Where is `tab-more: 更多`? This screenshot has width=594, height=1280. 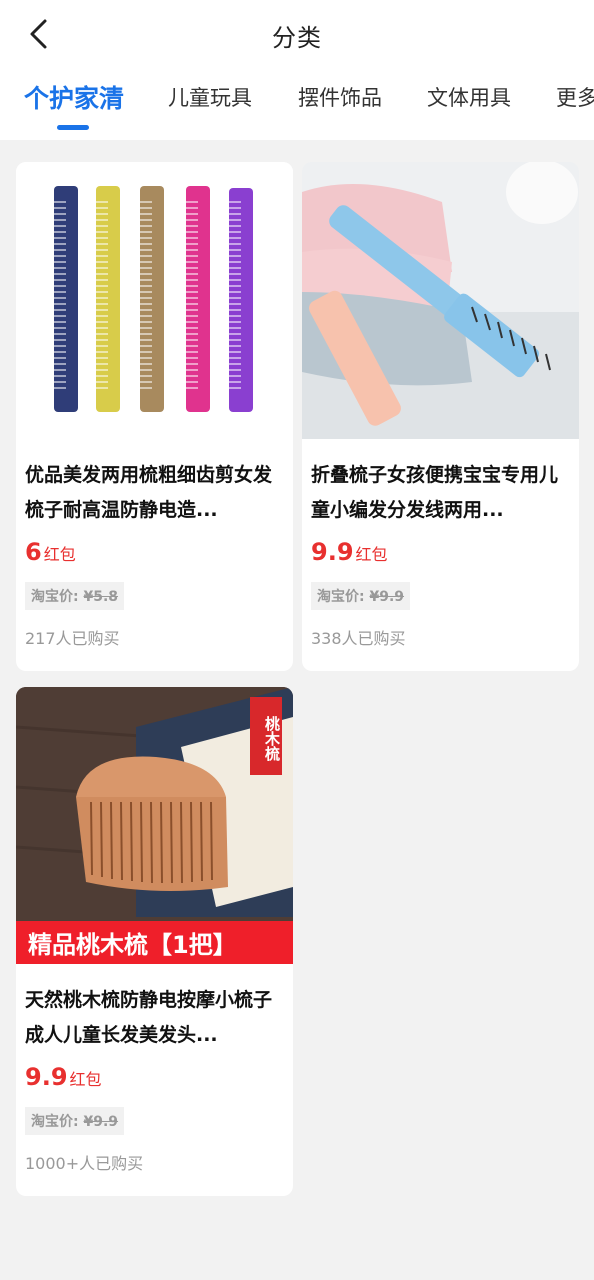 tab-more: 更多 is located at coordinates (575, 97).